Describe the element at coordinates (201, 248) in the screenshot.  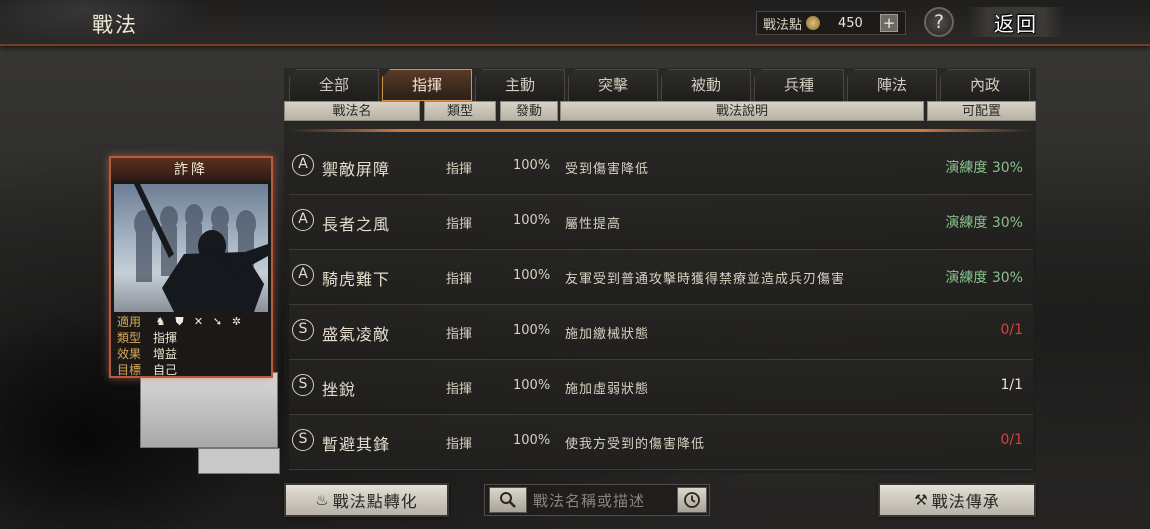
I see `warrior-illustration` at that location.